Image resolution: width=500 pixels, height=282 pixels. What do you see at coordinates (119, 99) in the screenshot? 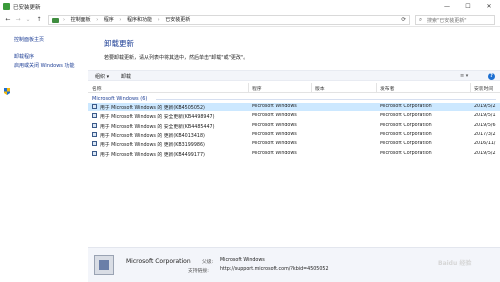
I see `group-header-microsoft-windows: Microsoft Windows (6)` at bounding box center [119, 99].